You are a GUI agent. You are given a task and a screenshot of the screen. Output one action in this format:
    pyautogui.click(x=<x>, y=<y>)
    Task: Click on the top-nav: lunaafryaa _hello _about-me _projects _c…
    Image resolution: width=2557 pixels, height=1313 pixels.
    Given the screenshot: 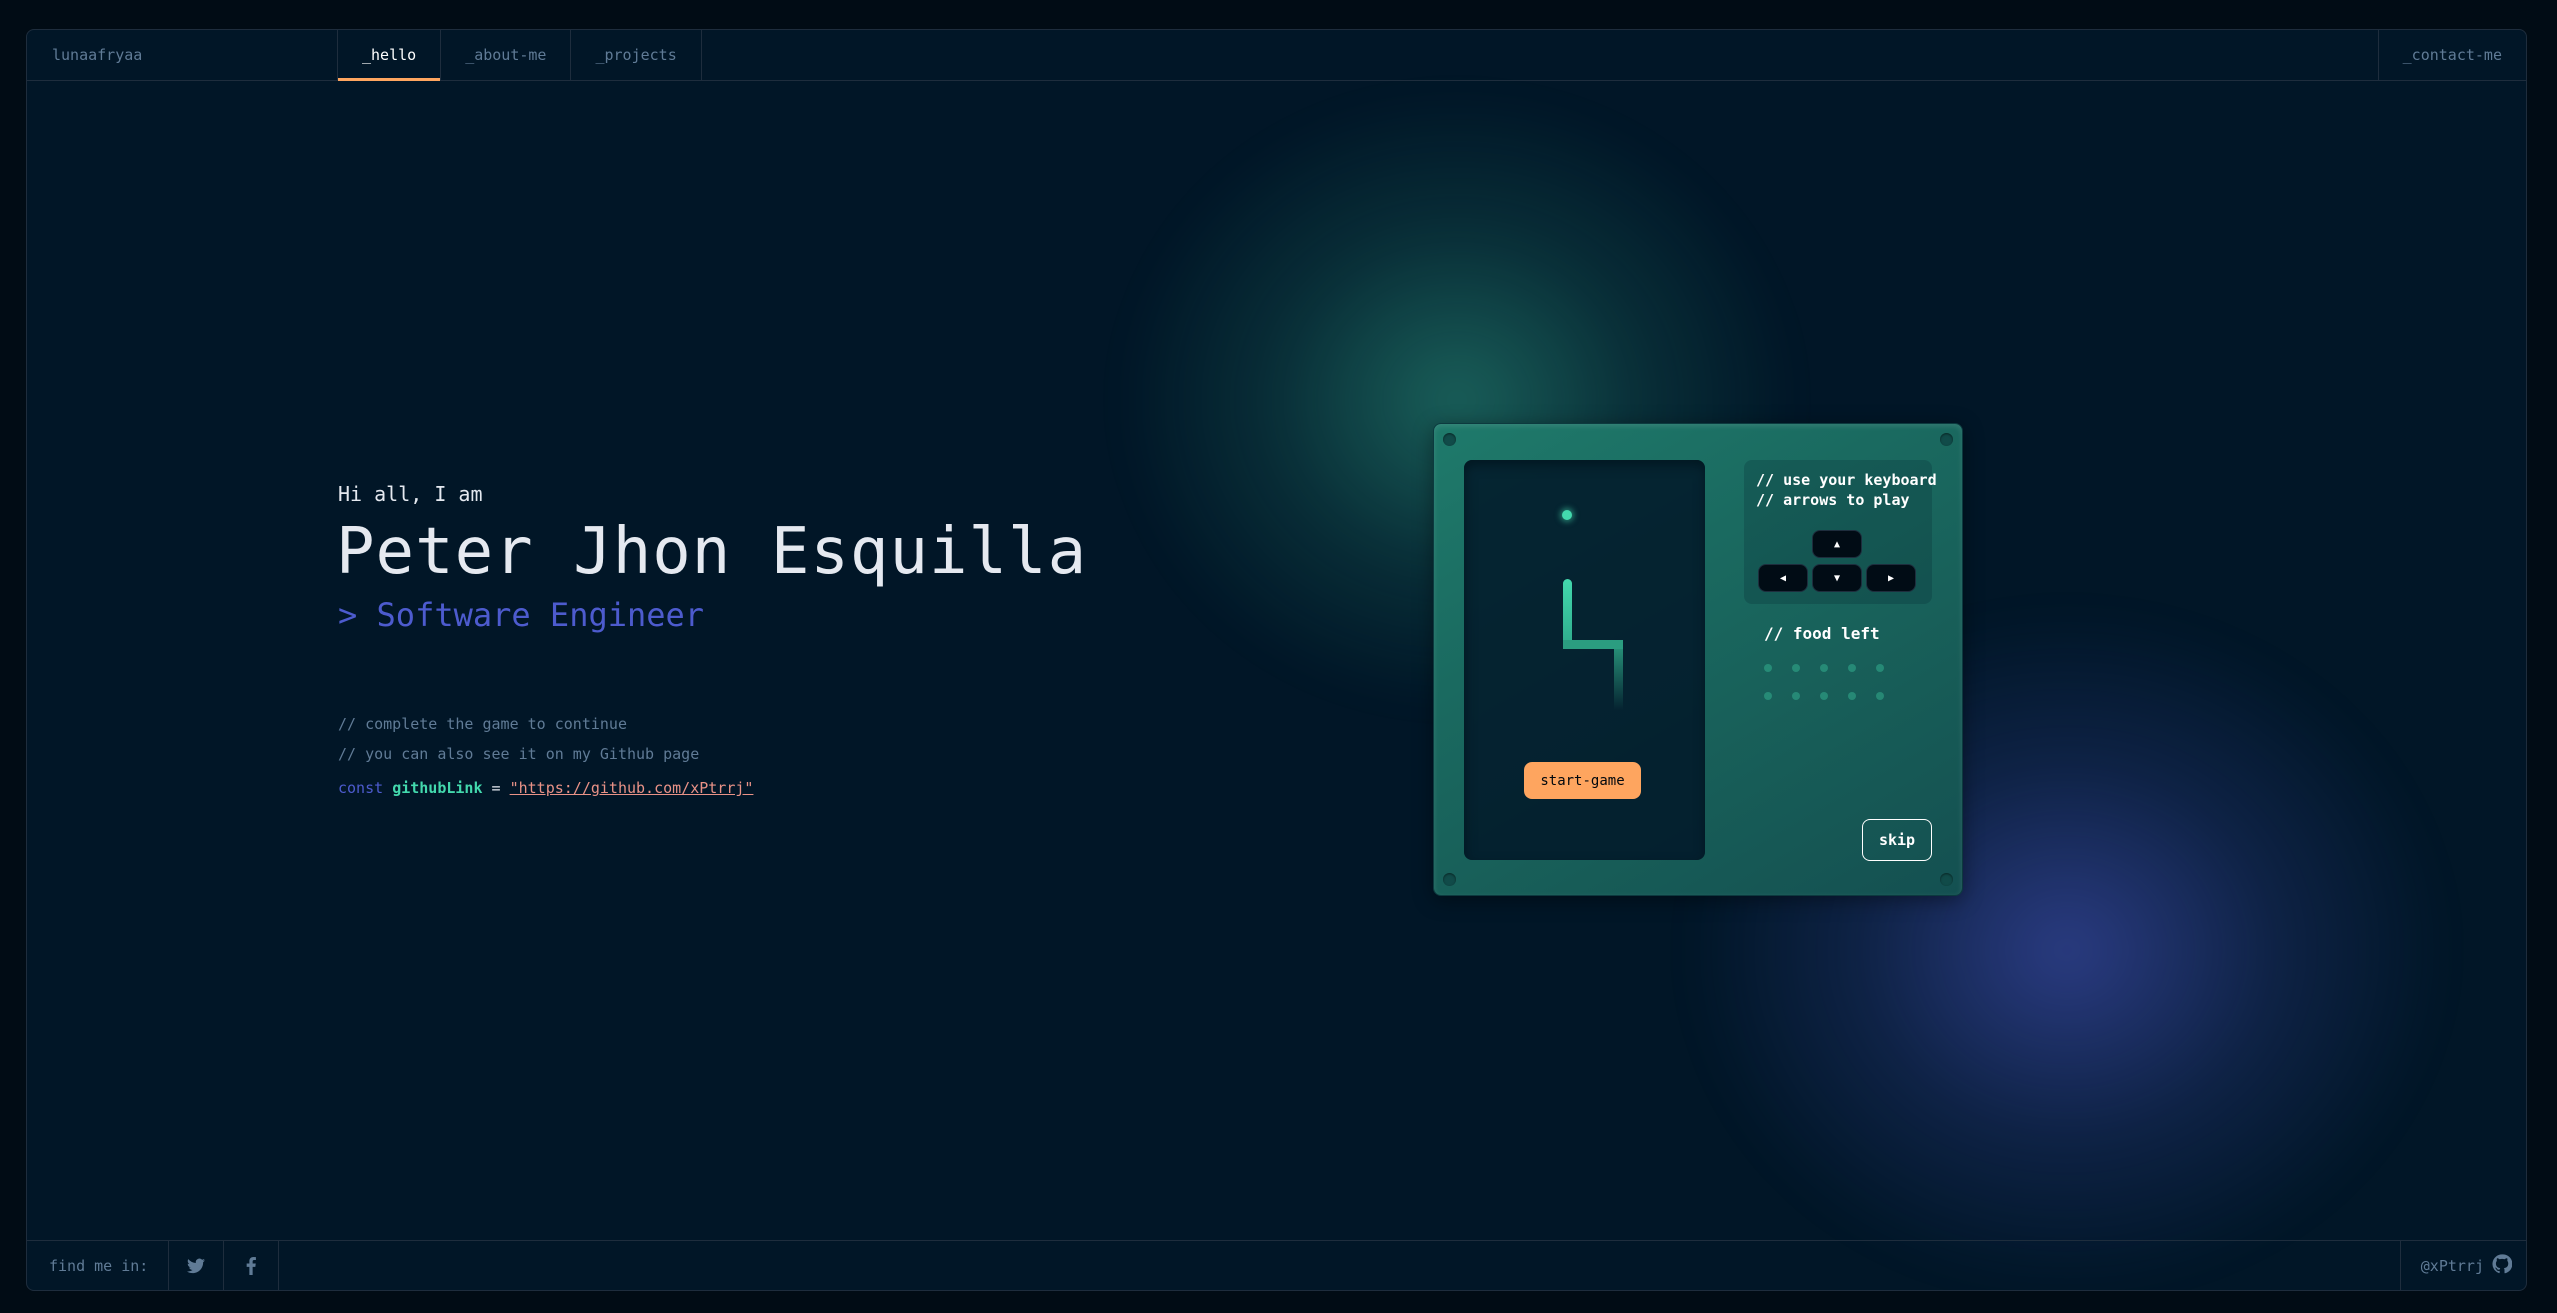 What is the action you would take?
    pyautogui.click(x=1276, y=55)
    